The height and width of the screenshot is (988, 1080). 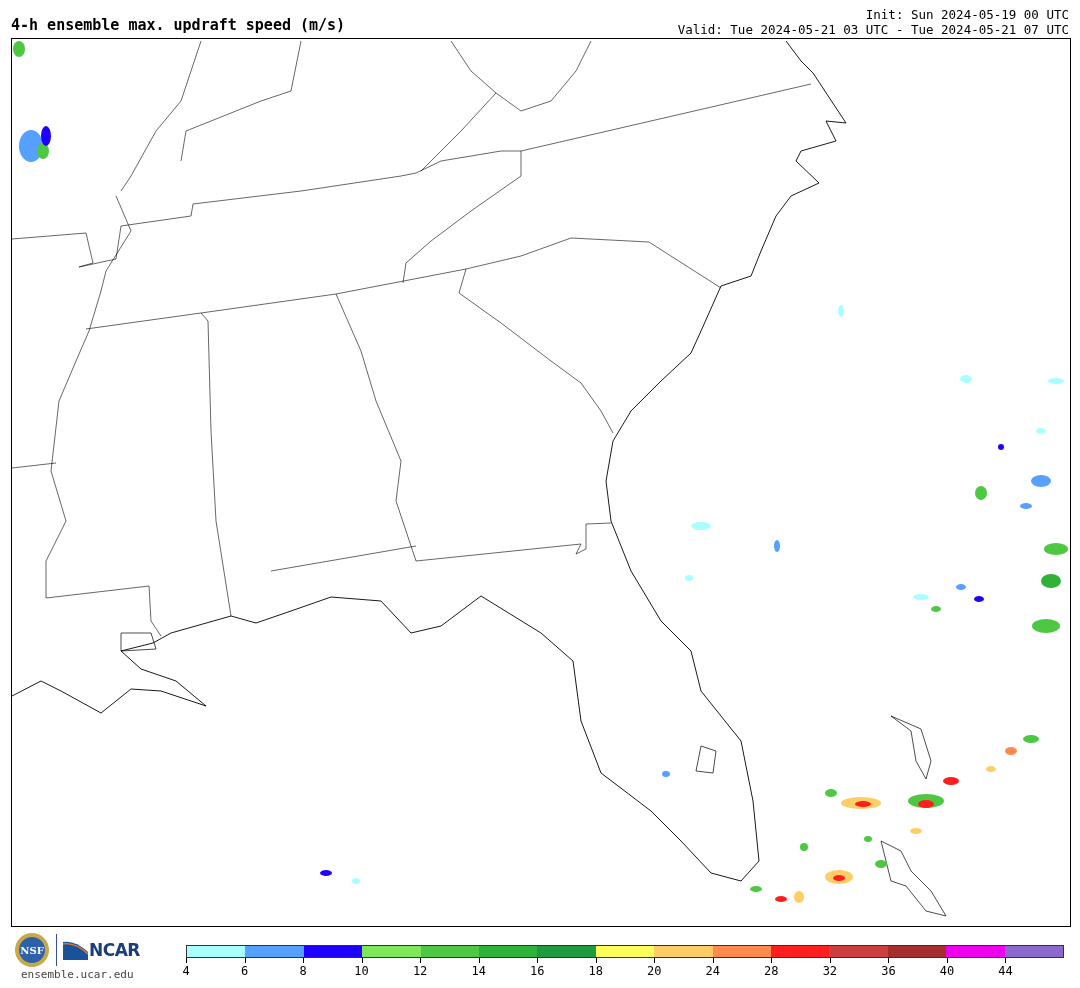 I want to click on tick-label: 4, so click(x=186, y=971).